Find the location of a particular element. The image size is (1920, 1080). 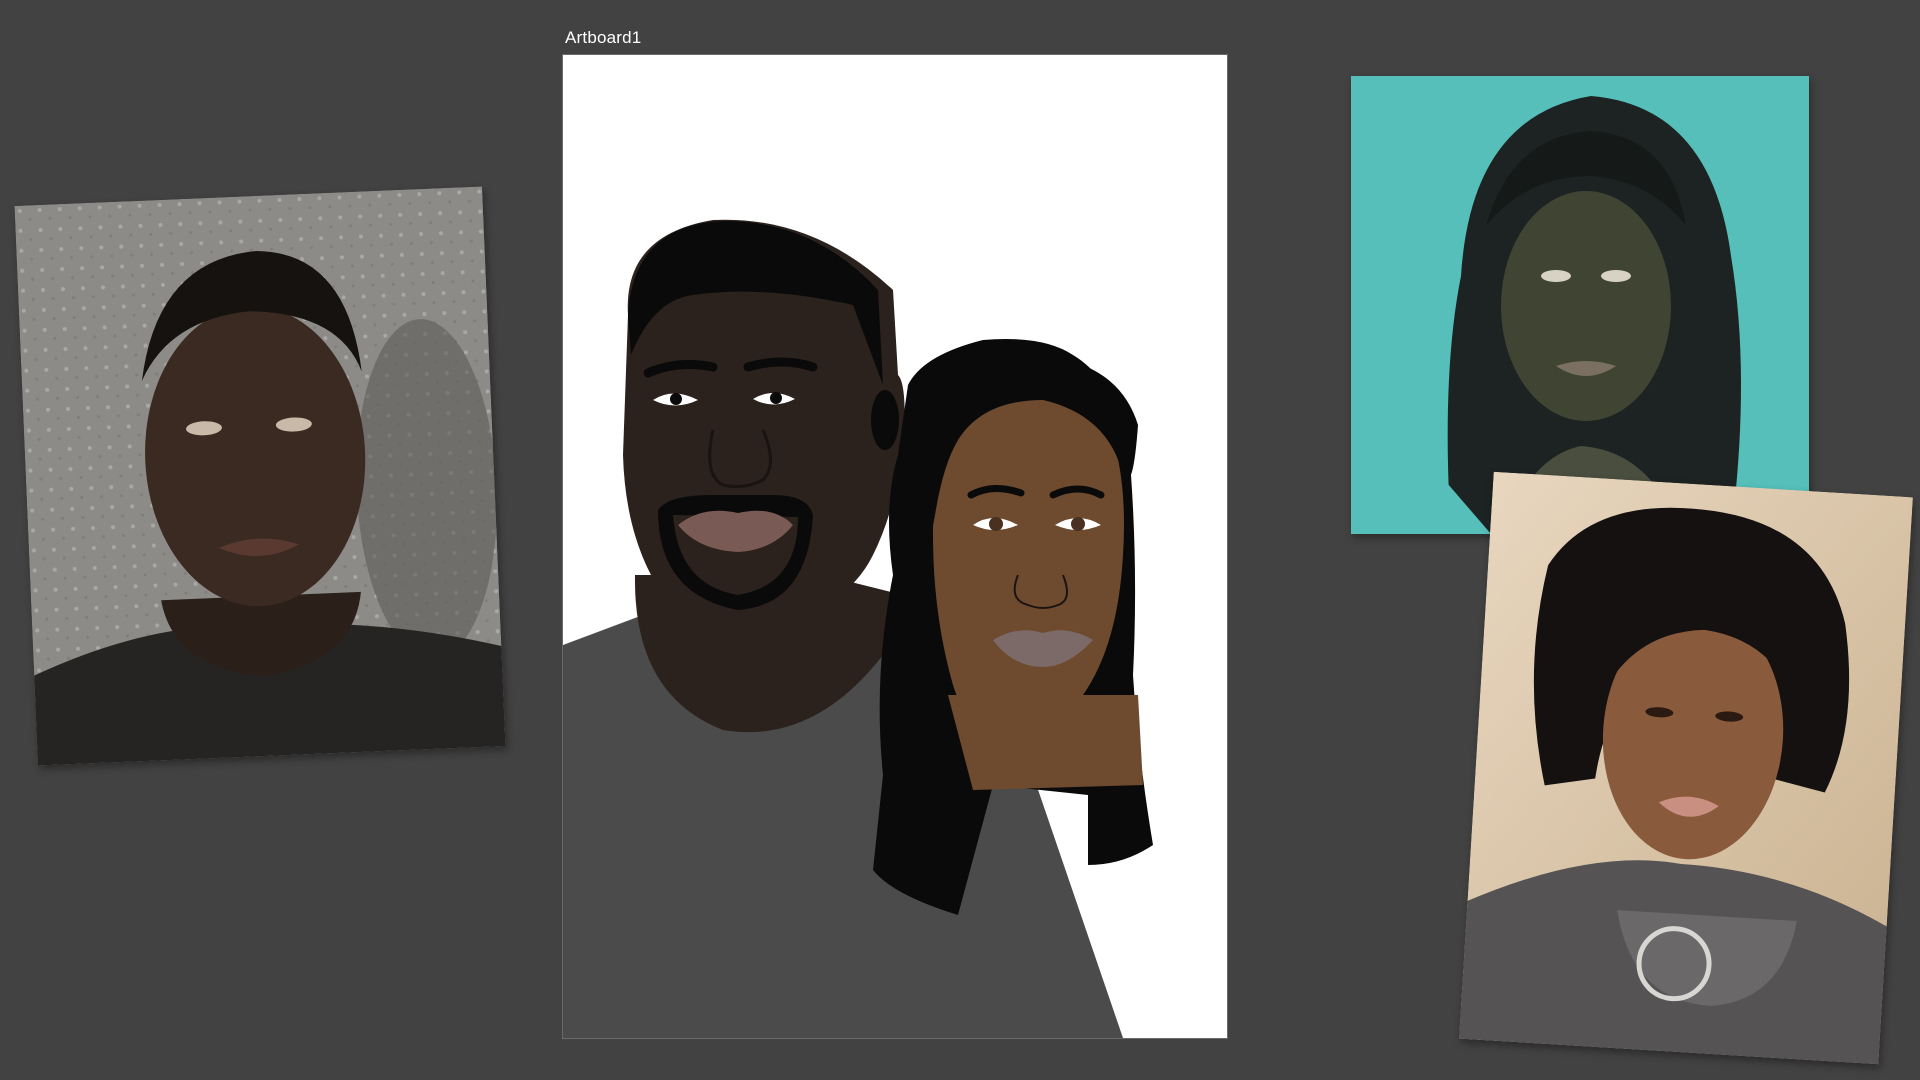

reference-photo-man is located at coordinates (260, 476).